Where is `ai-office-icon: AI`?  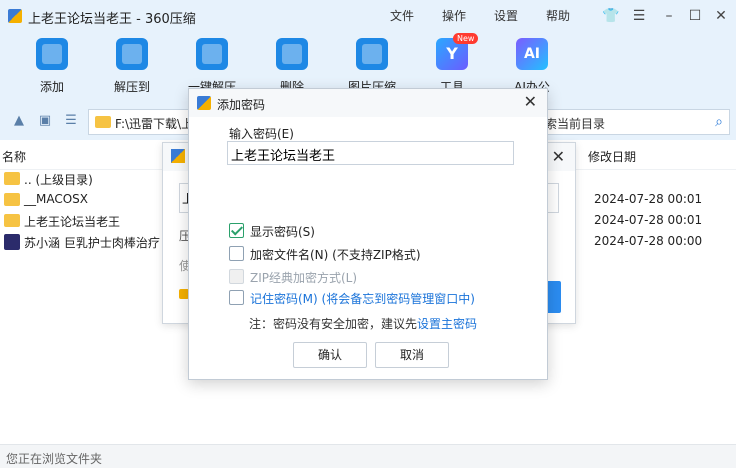
ai-office-icon: AI is located at coordinates (532, 54).